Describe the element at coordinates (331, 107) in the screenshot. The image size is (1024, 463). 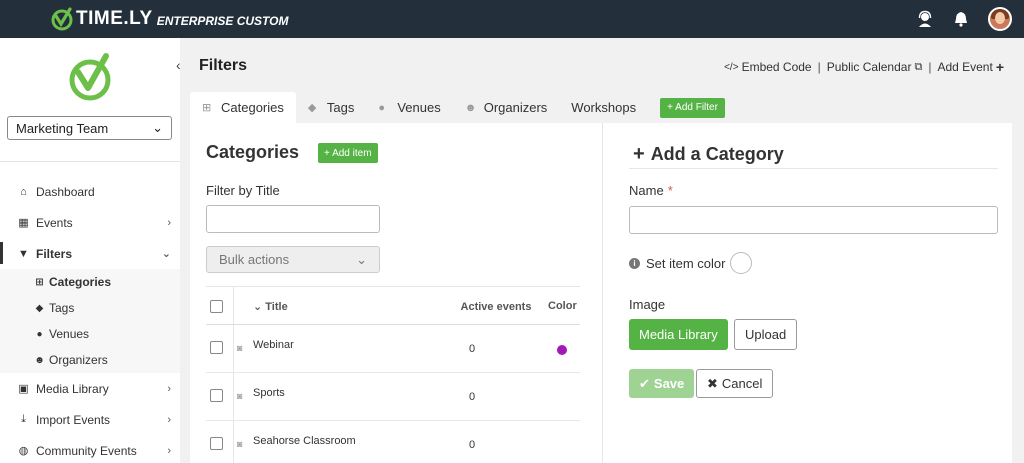
I see `tab-tags: ◆ Tags` at that location.